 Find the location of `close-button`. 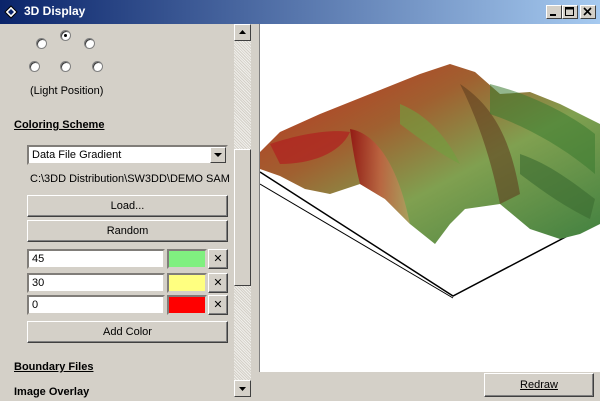

close-button is located at coordinates (588, 12).